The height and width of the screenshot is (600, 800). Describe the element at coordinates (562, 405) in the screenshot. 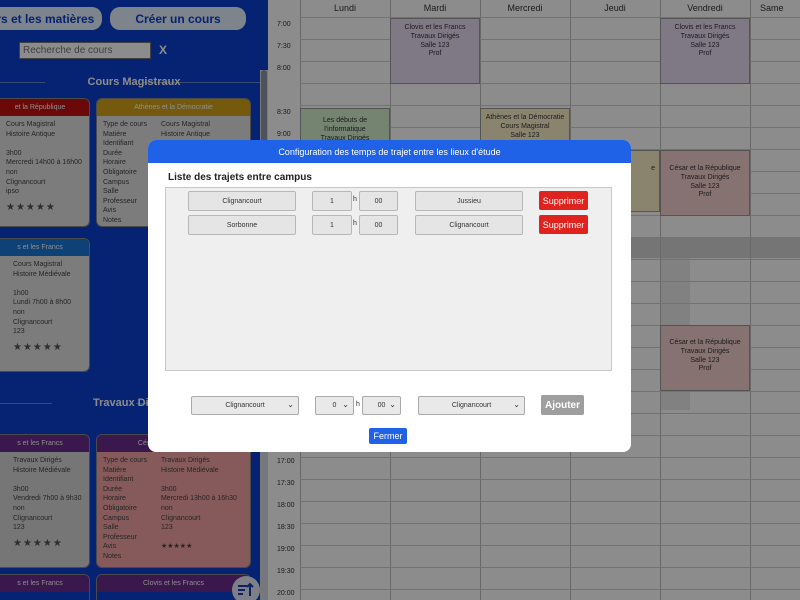

I see `add-route-button: Ajouter` at that location.